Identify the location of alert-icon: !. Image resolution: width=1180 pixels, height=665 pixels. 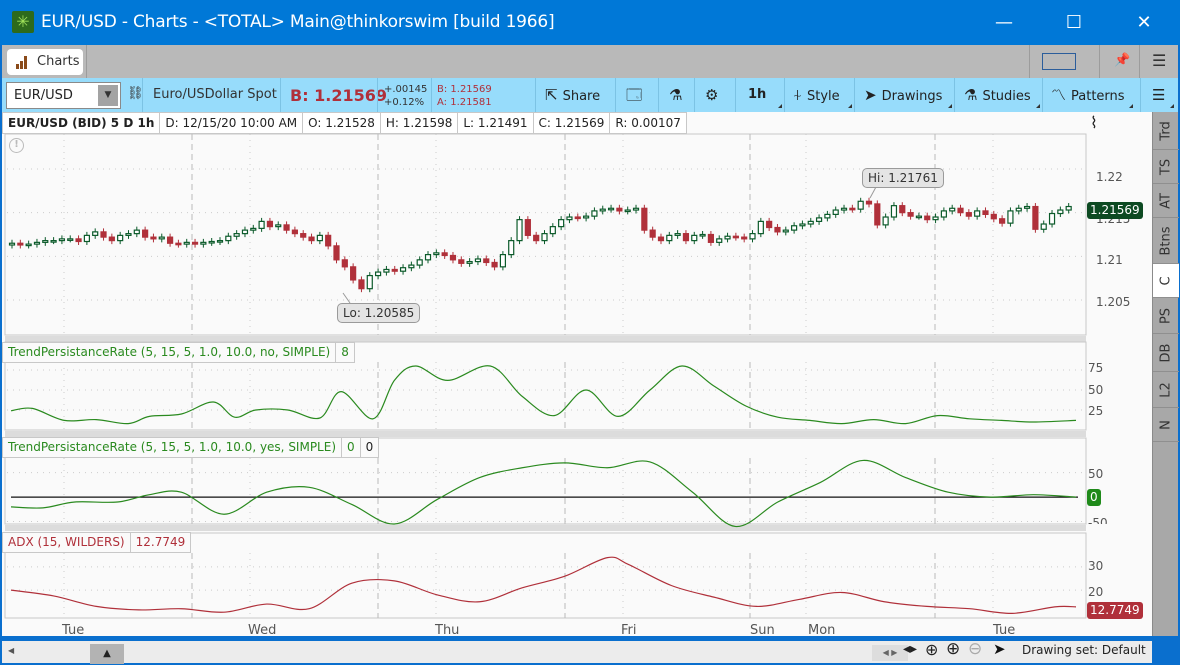
(16, 145).